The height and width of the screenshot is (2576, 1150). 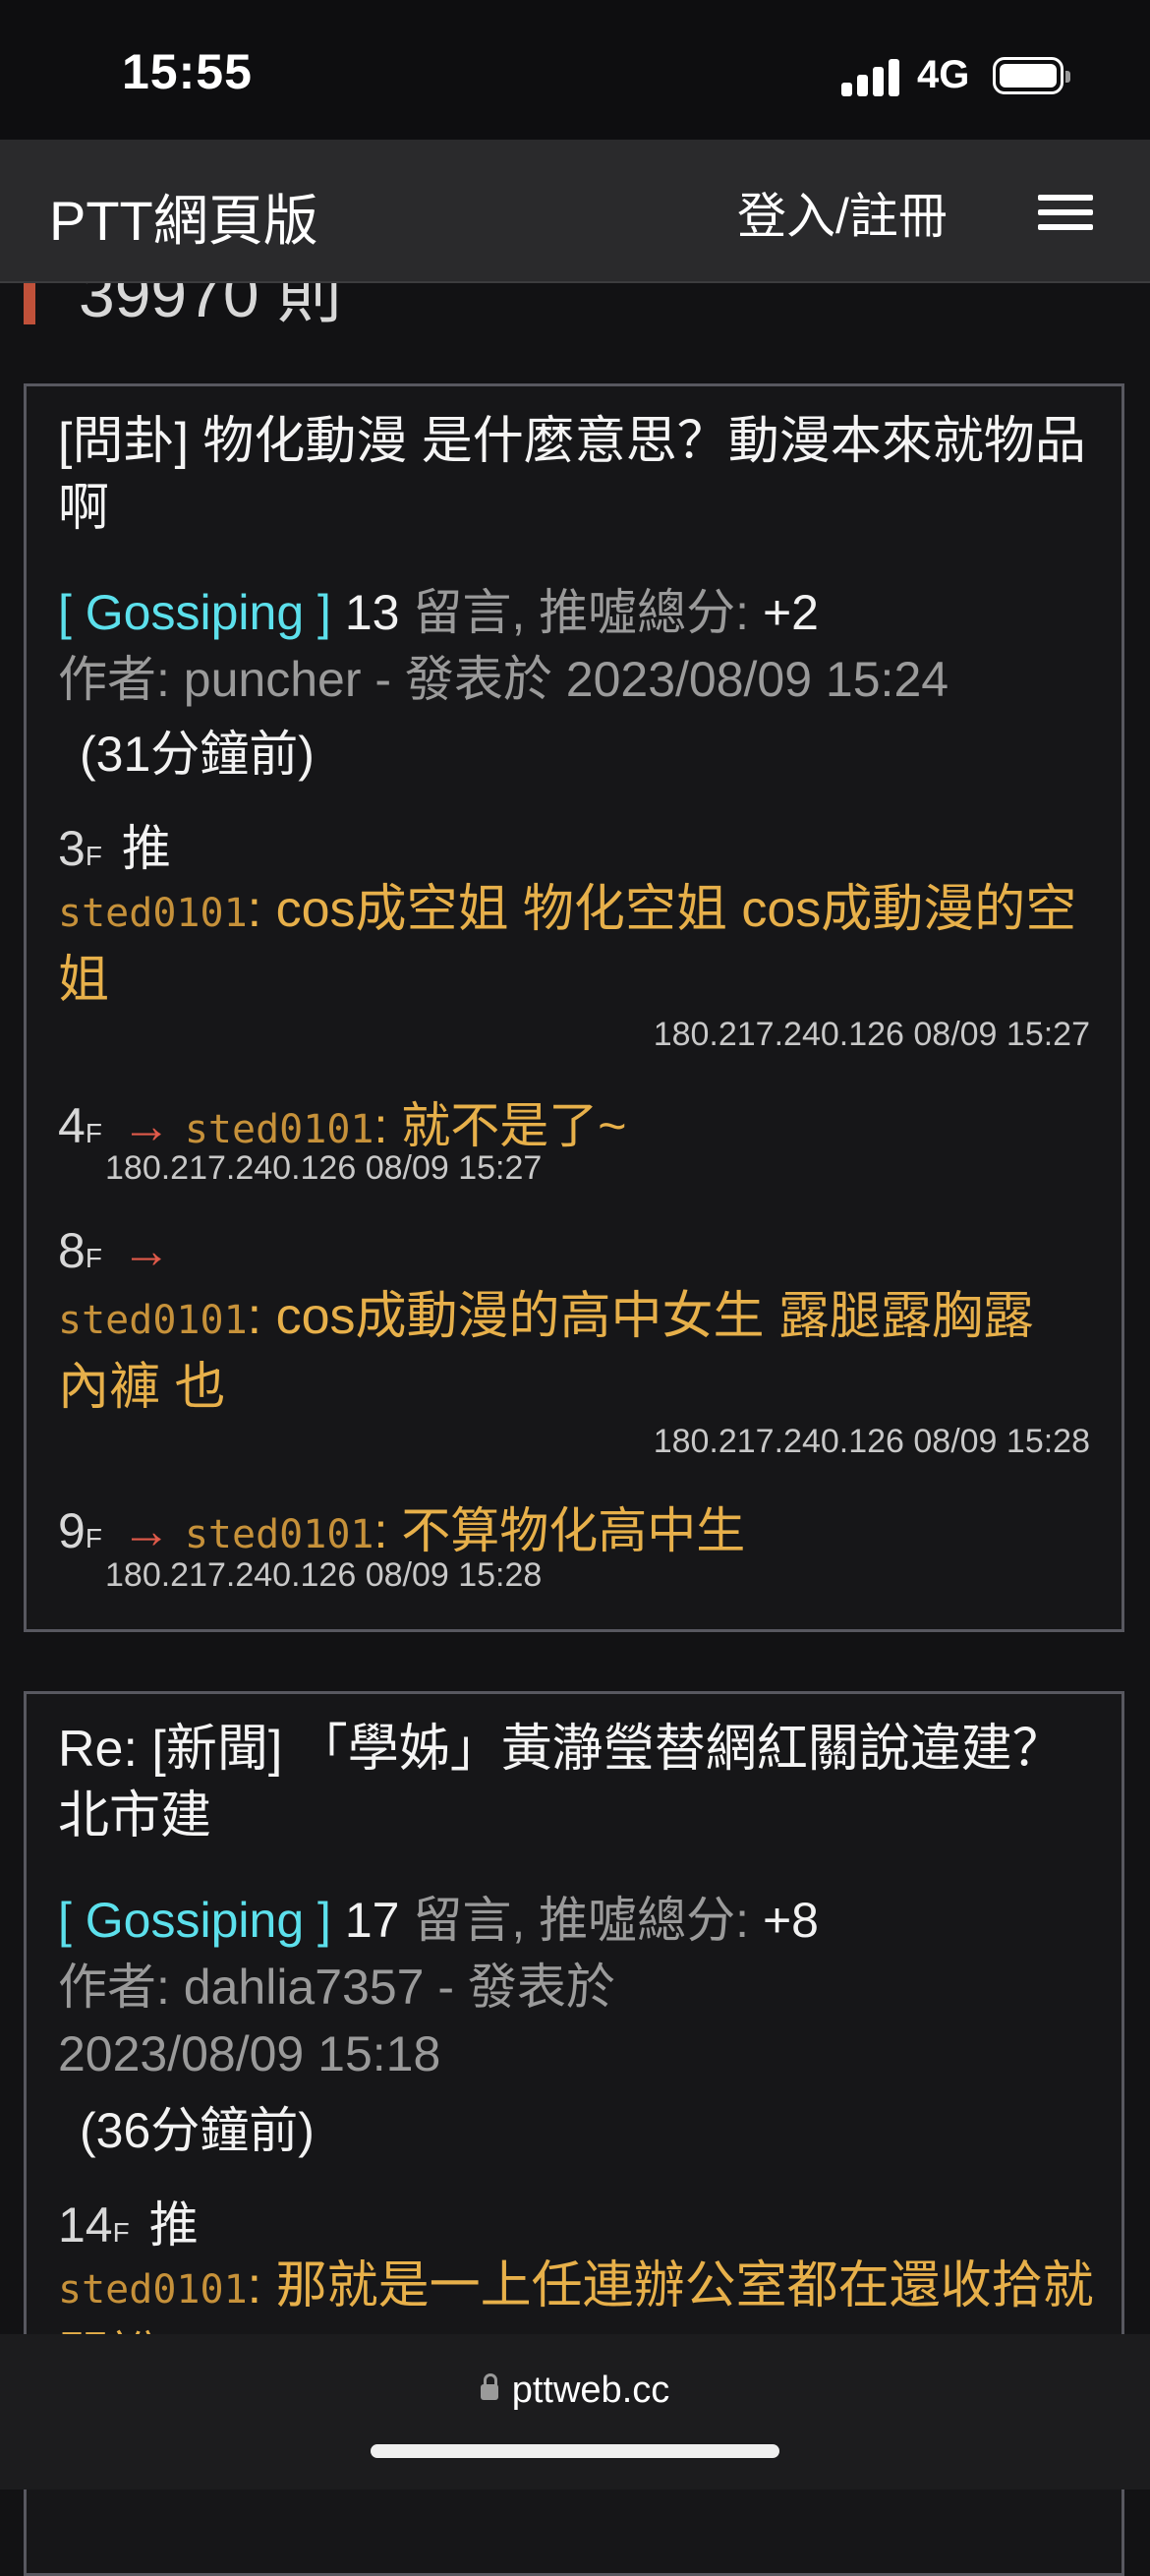 I want to click on comment-floor: 14F 推, so click(x=128, y=2221).